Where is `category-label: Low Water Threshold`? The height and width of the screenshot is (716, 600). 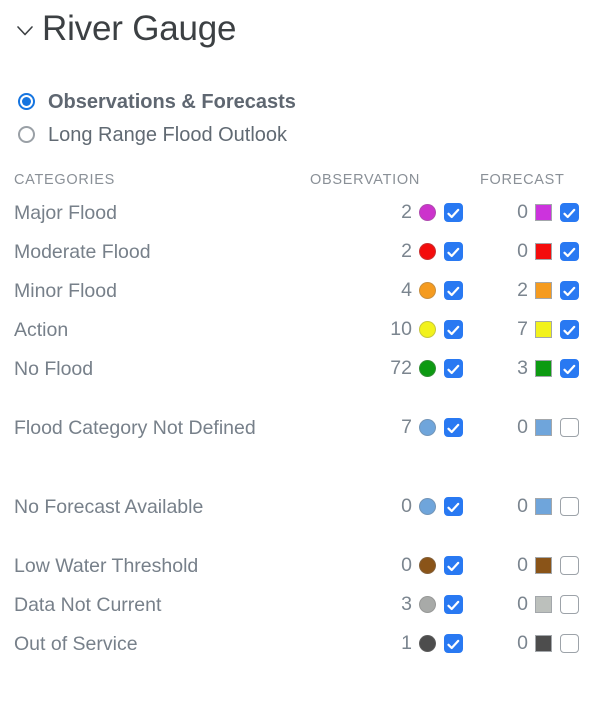 category-label: Low Water Threshold is located at coordinates (106, 565).